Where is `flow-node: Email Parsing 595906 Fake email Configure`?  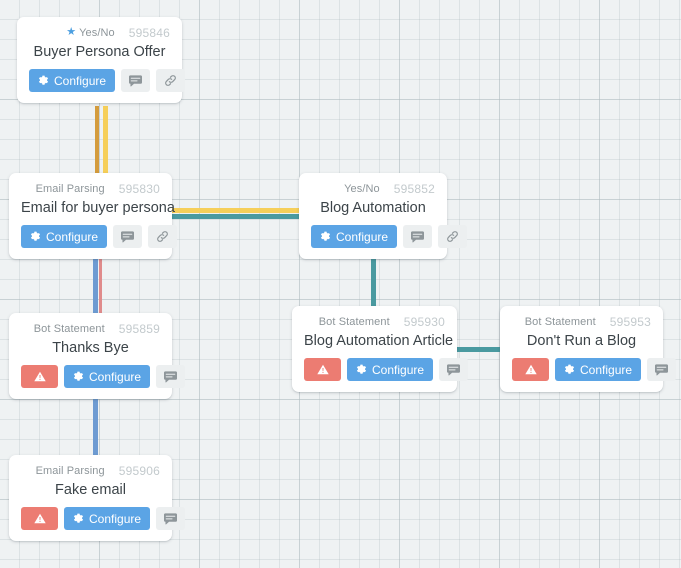 flow-node: Email Parsing 595906 Fake email Configure is located at coordinates (97, 498).